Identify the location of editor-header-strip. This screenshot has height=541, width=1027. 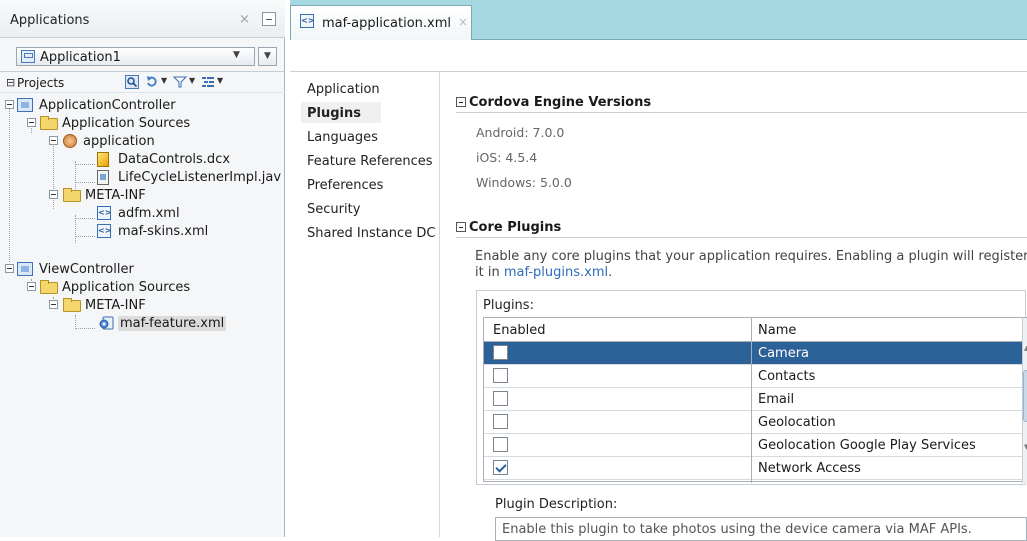
(658, 56).